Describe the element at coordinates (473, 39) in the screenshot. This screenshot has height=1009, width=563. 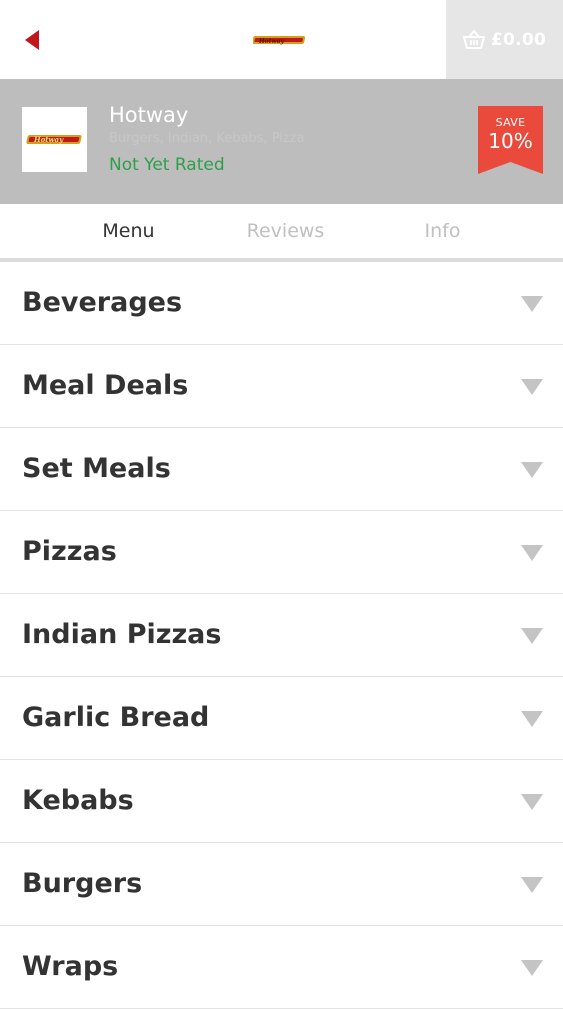
I see `basket-icon` at that location.